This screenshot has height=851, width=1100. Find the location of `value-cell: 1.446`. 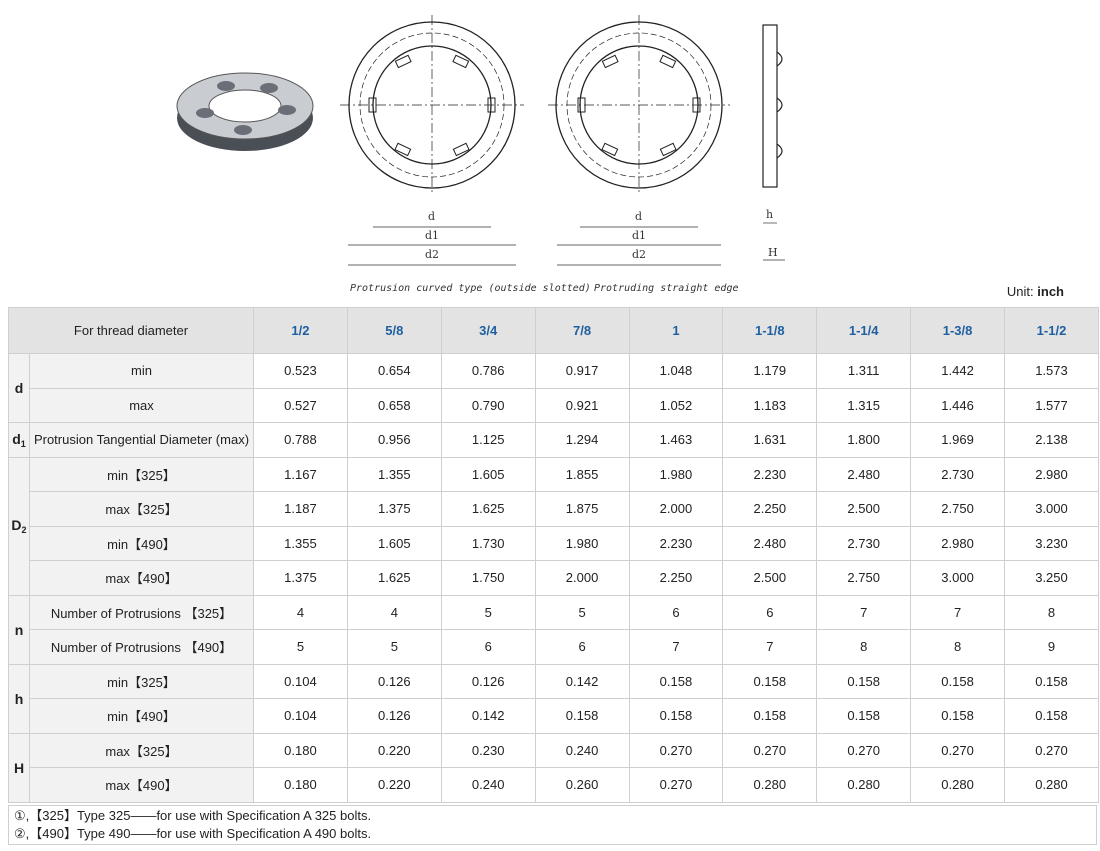

value-cell: 1.446 is located at coordinates (957, 405).